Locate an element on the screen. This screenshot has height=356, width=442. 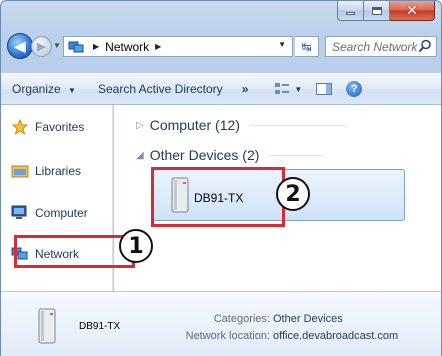
forward-button: ▶ is located at coordinates (41, 46).